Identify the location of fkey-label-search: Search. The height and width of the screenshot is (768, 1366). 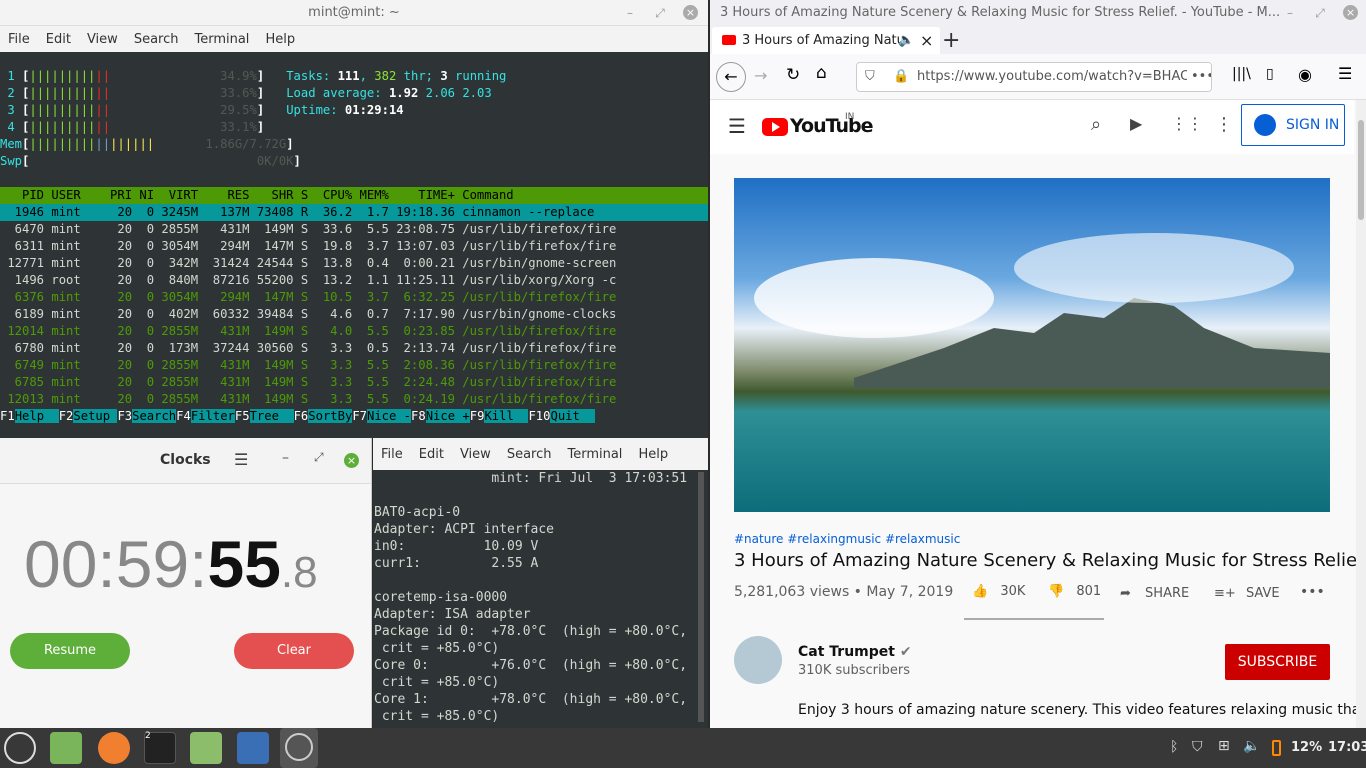
(154, 416).